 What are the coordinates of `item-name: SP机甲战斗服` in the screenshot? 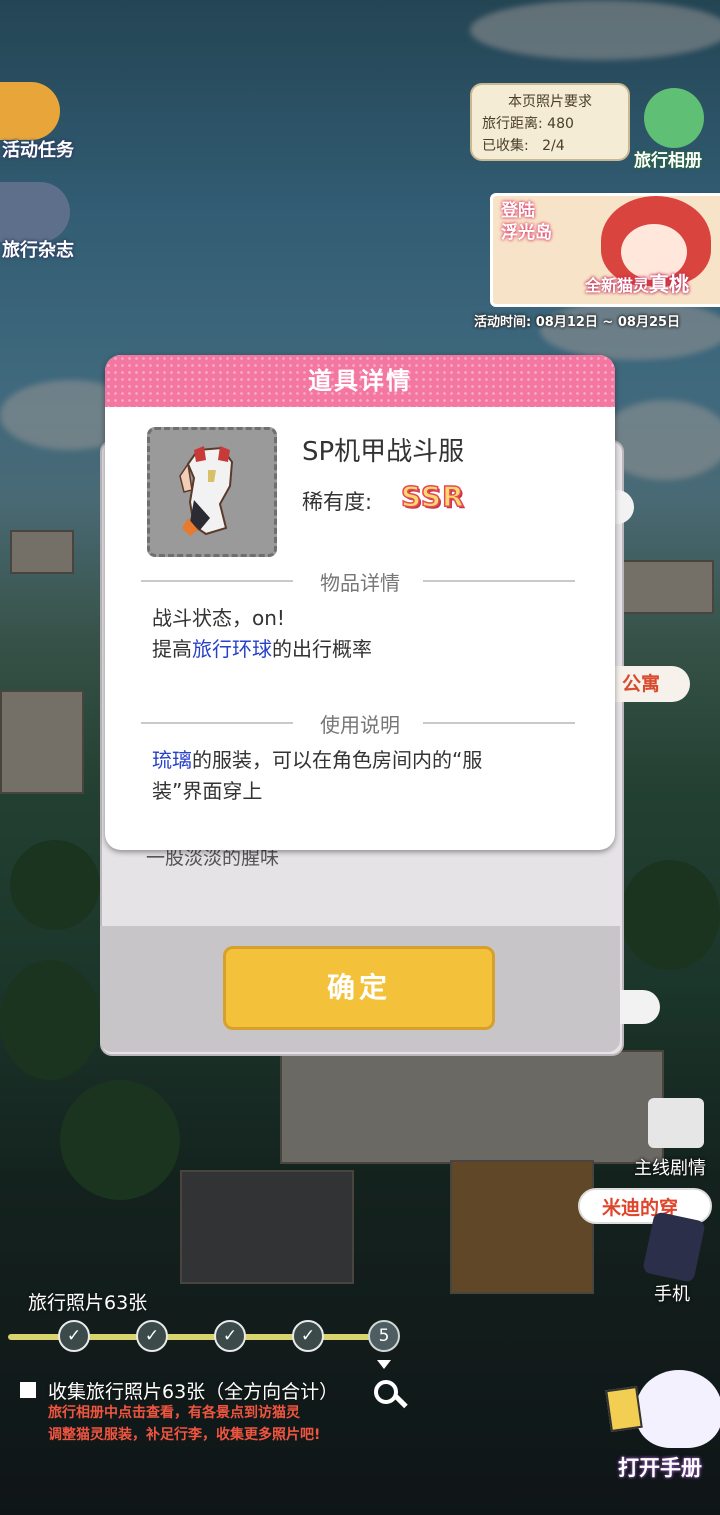 It's located at (383, 452).